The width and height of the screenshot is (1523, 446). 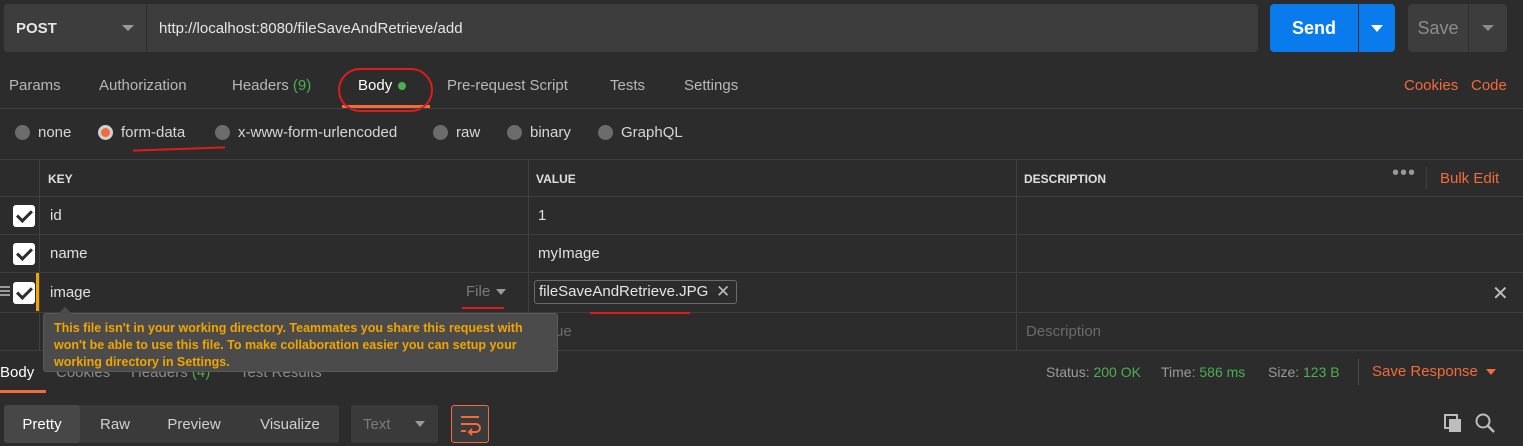 I want to click on row-key: image, so click(x=70, y=292).